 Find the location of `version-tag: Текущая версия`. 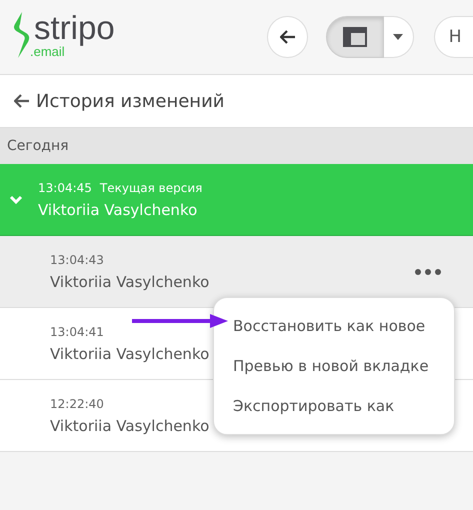

version-tag: Текущая версия is located at coordinates (151, 187).